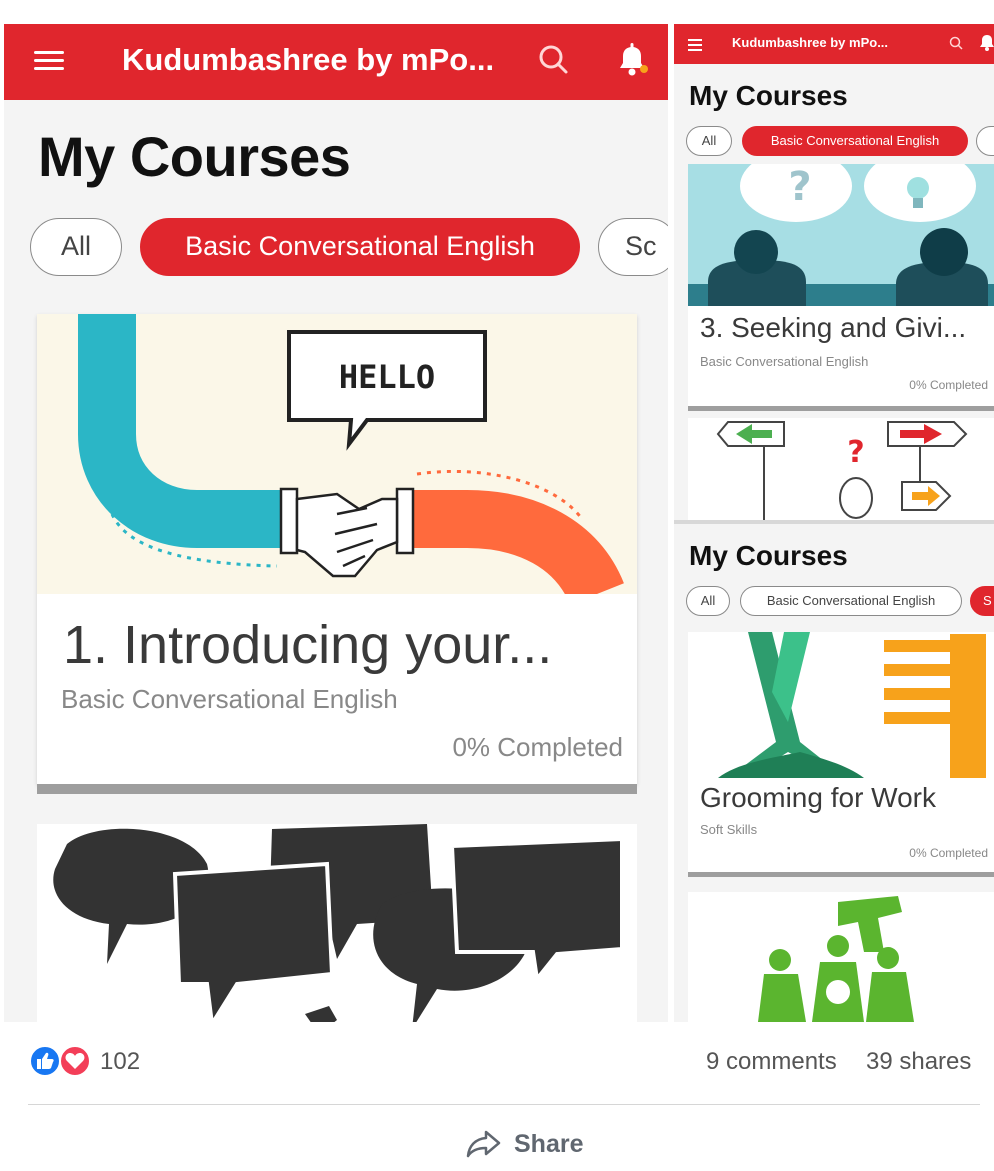 This screenshot has height=1171, width=994. I want to click on chip-soft-skills, so click(985, 141).